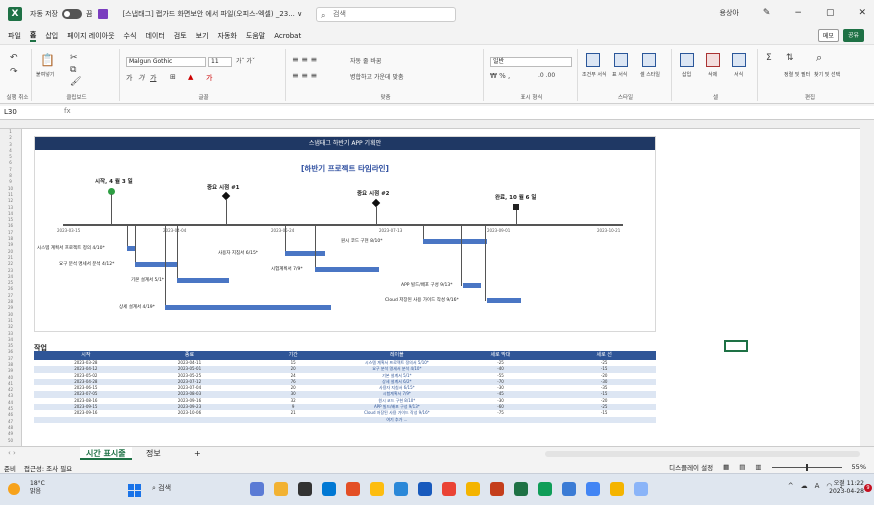 The width and height of the screenshot is (874, 505). What do you see at coordinates (767, 13) in the screenshot?
I see `pen-icon: ✎` at bounding box center [767, 13].